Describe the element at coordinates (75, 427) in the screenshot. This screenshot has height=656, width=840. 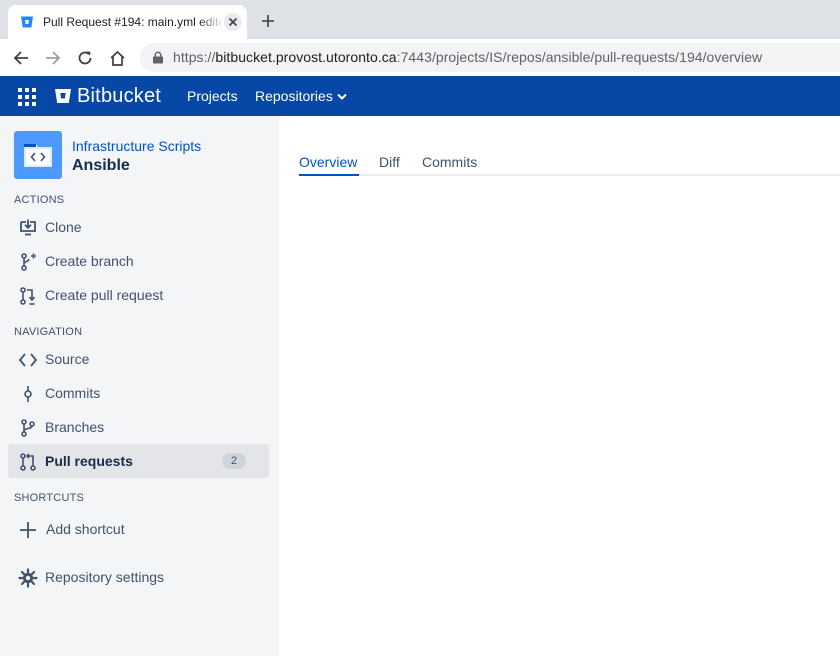
I see `sidebar-item-label: Branches` at that location.